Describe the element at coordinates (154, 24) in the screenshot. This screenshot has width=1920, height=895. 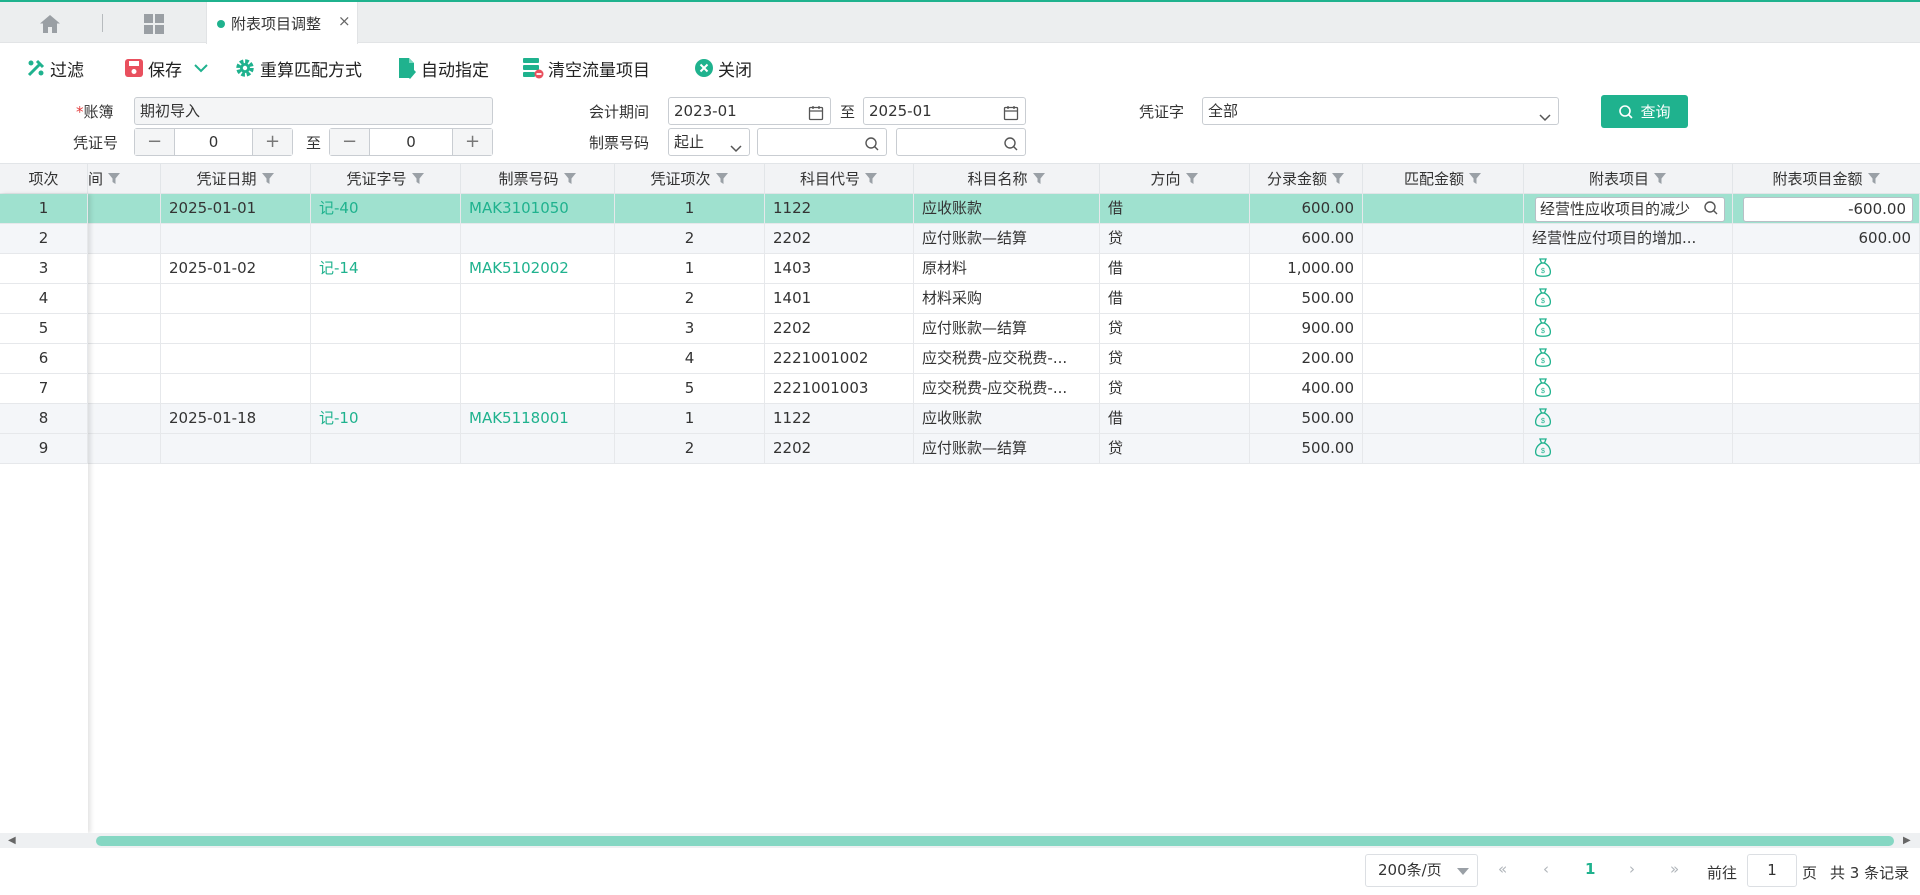
I see `apps-grid-icon` at that location.